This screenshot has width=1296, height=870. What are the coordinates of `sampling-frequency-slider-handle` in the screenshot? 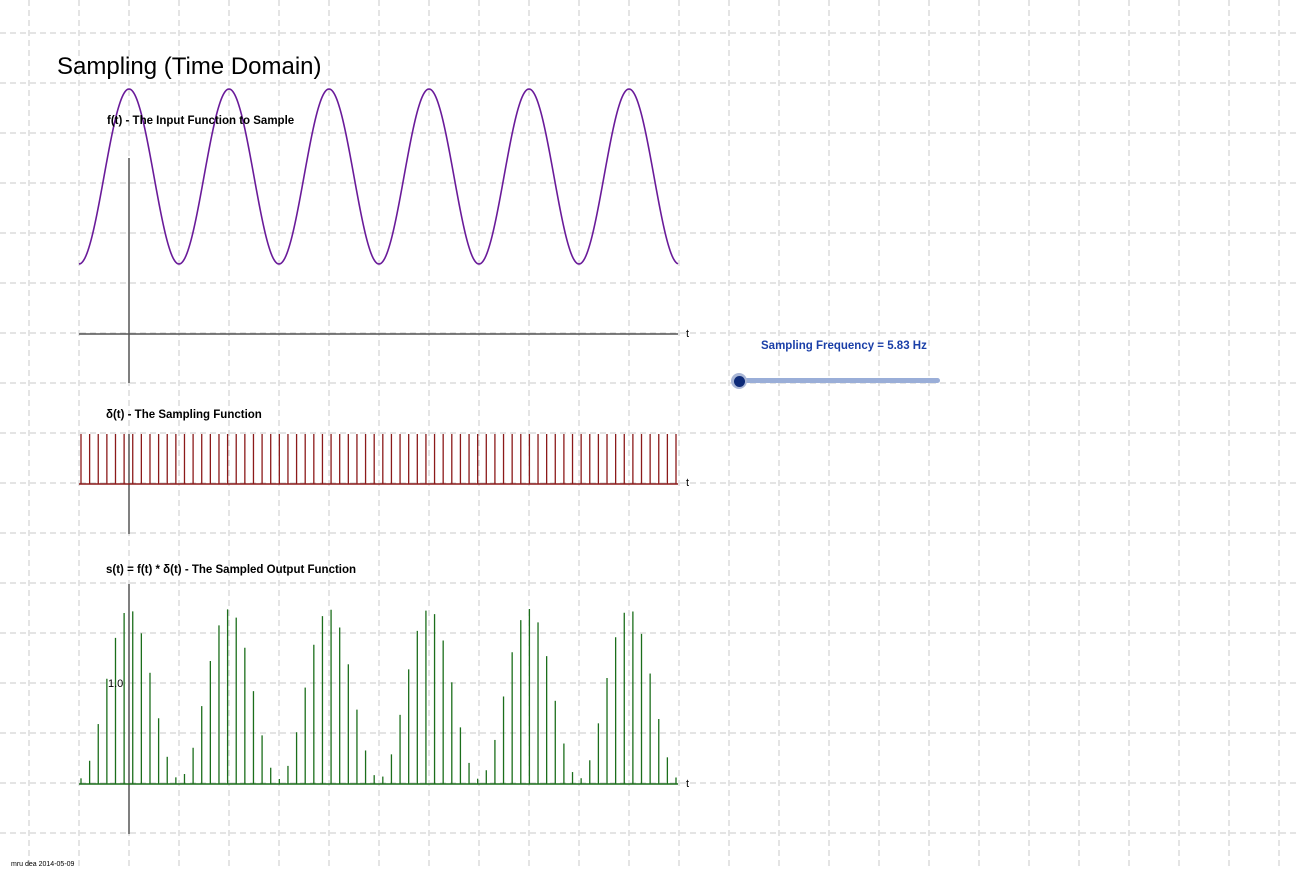 It's located at (739, 381).